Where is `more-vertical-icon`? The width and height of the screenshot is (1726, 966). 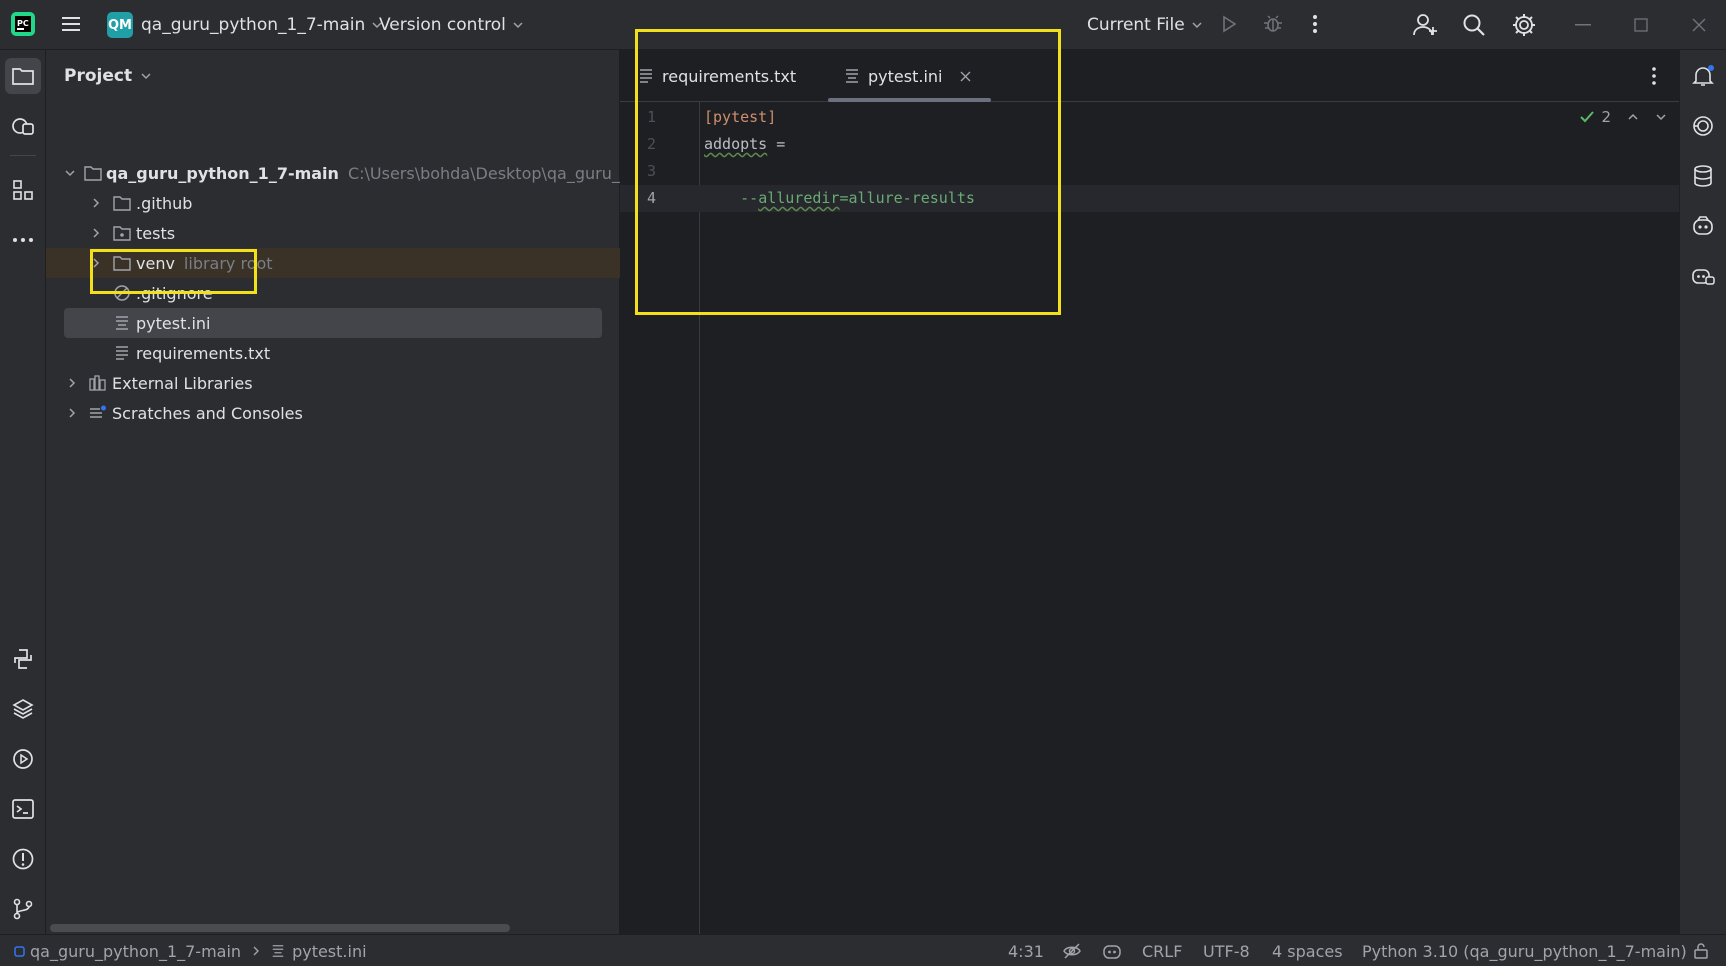 more-vertical-icon is located at coordinates (1315, 24).